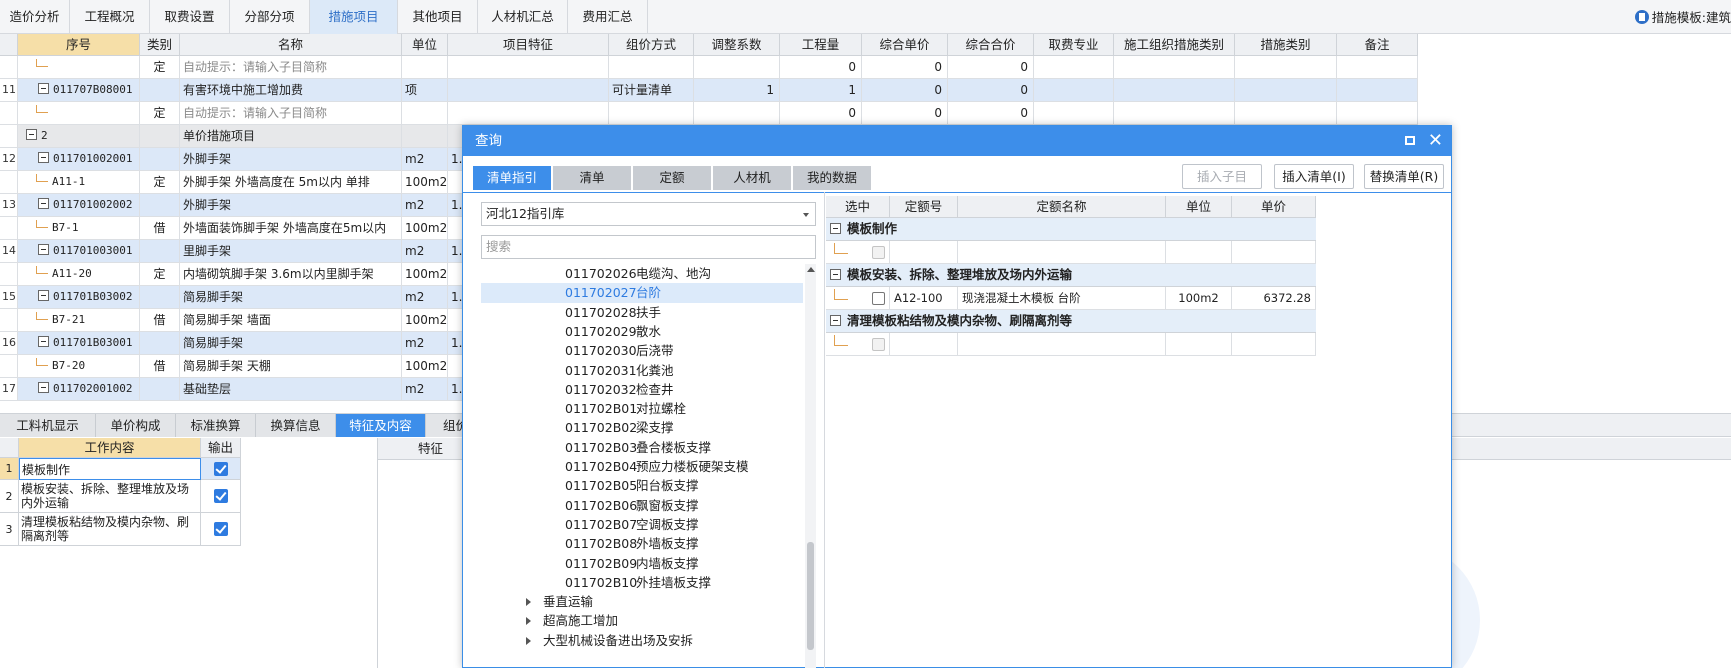  Describe the element at coordinates (1410, 140) in the screenshot. I see `maximize-icon` at that location.